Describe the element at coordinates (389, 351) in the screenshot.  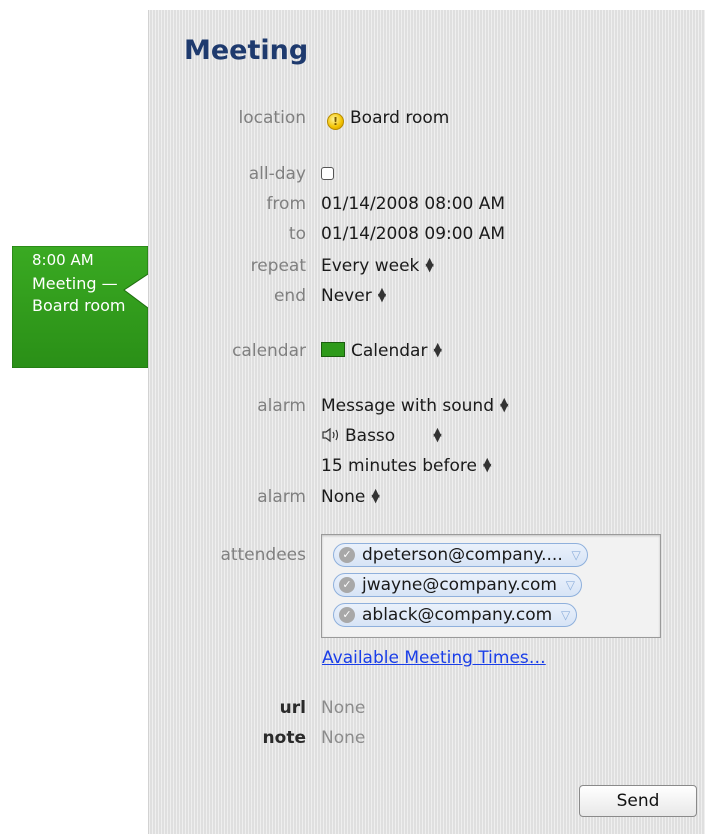
I see `calendar-value: Calendar` at that location.